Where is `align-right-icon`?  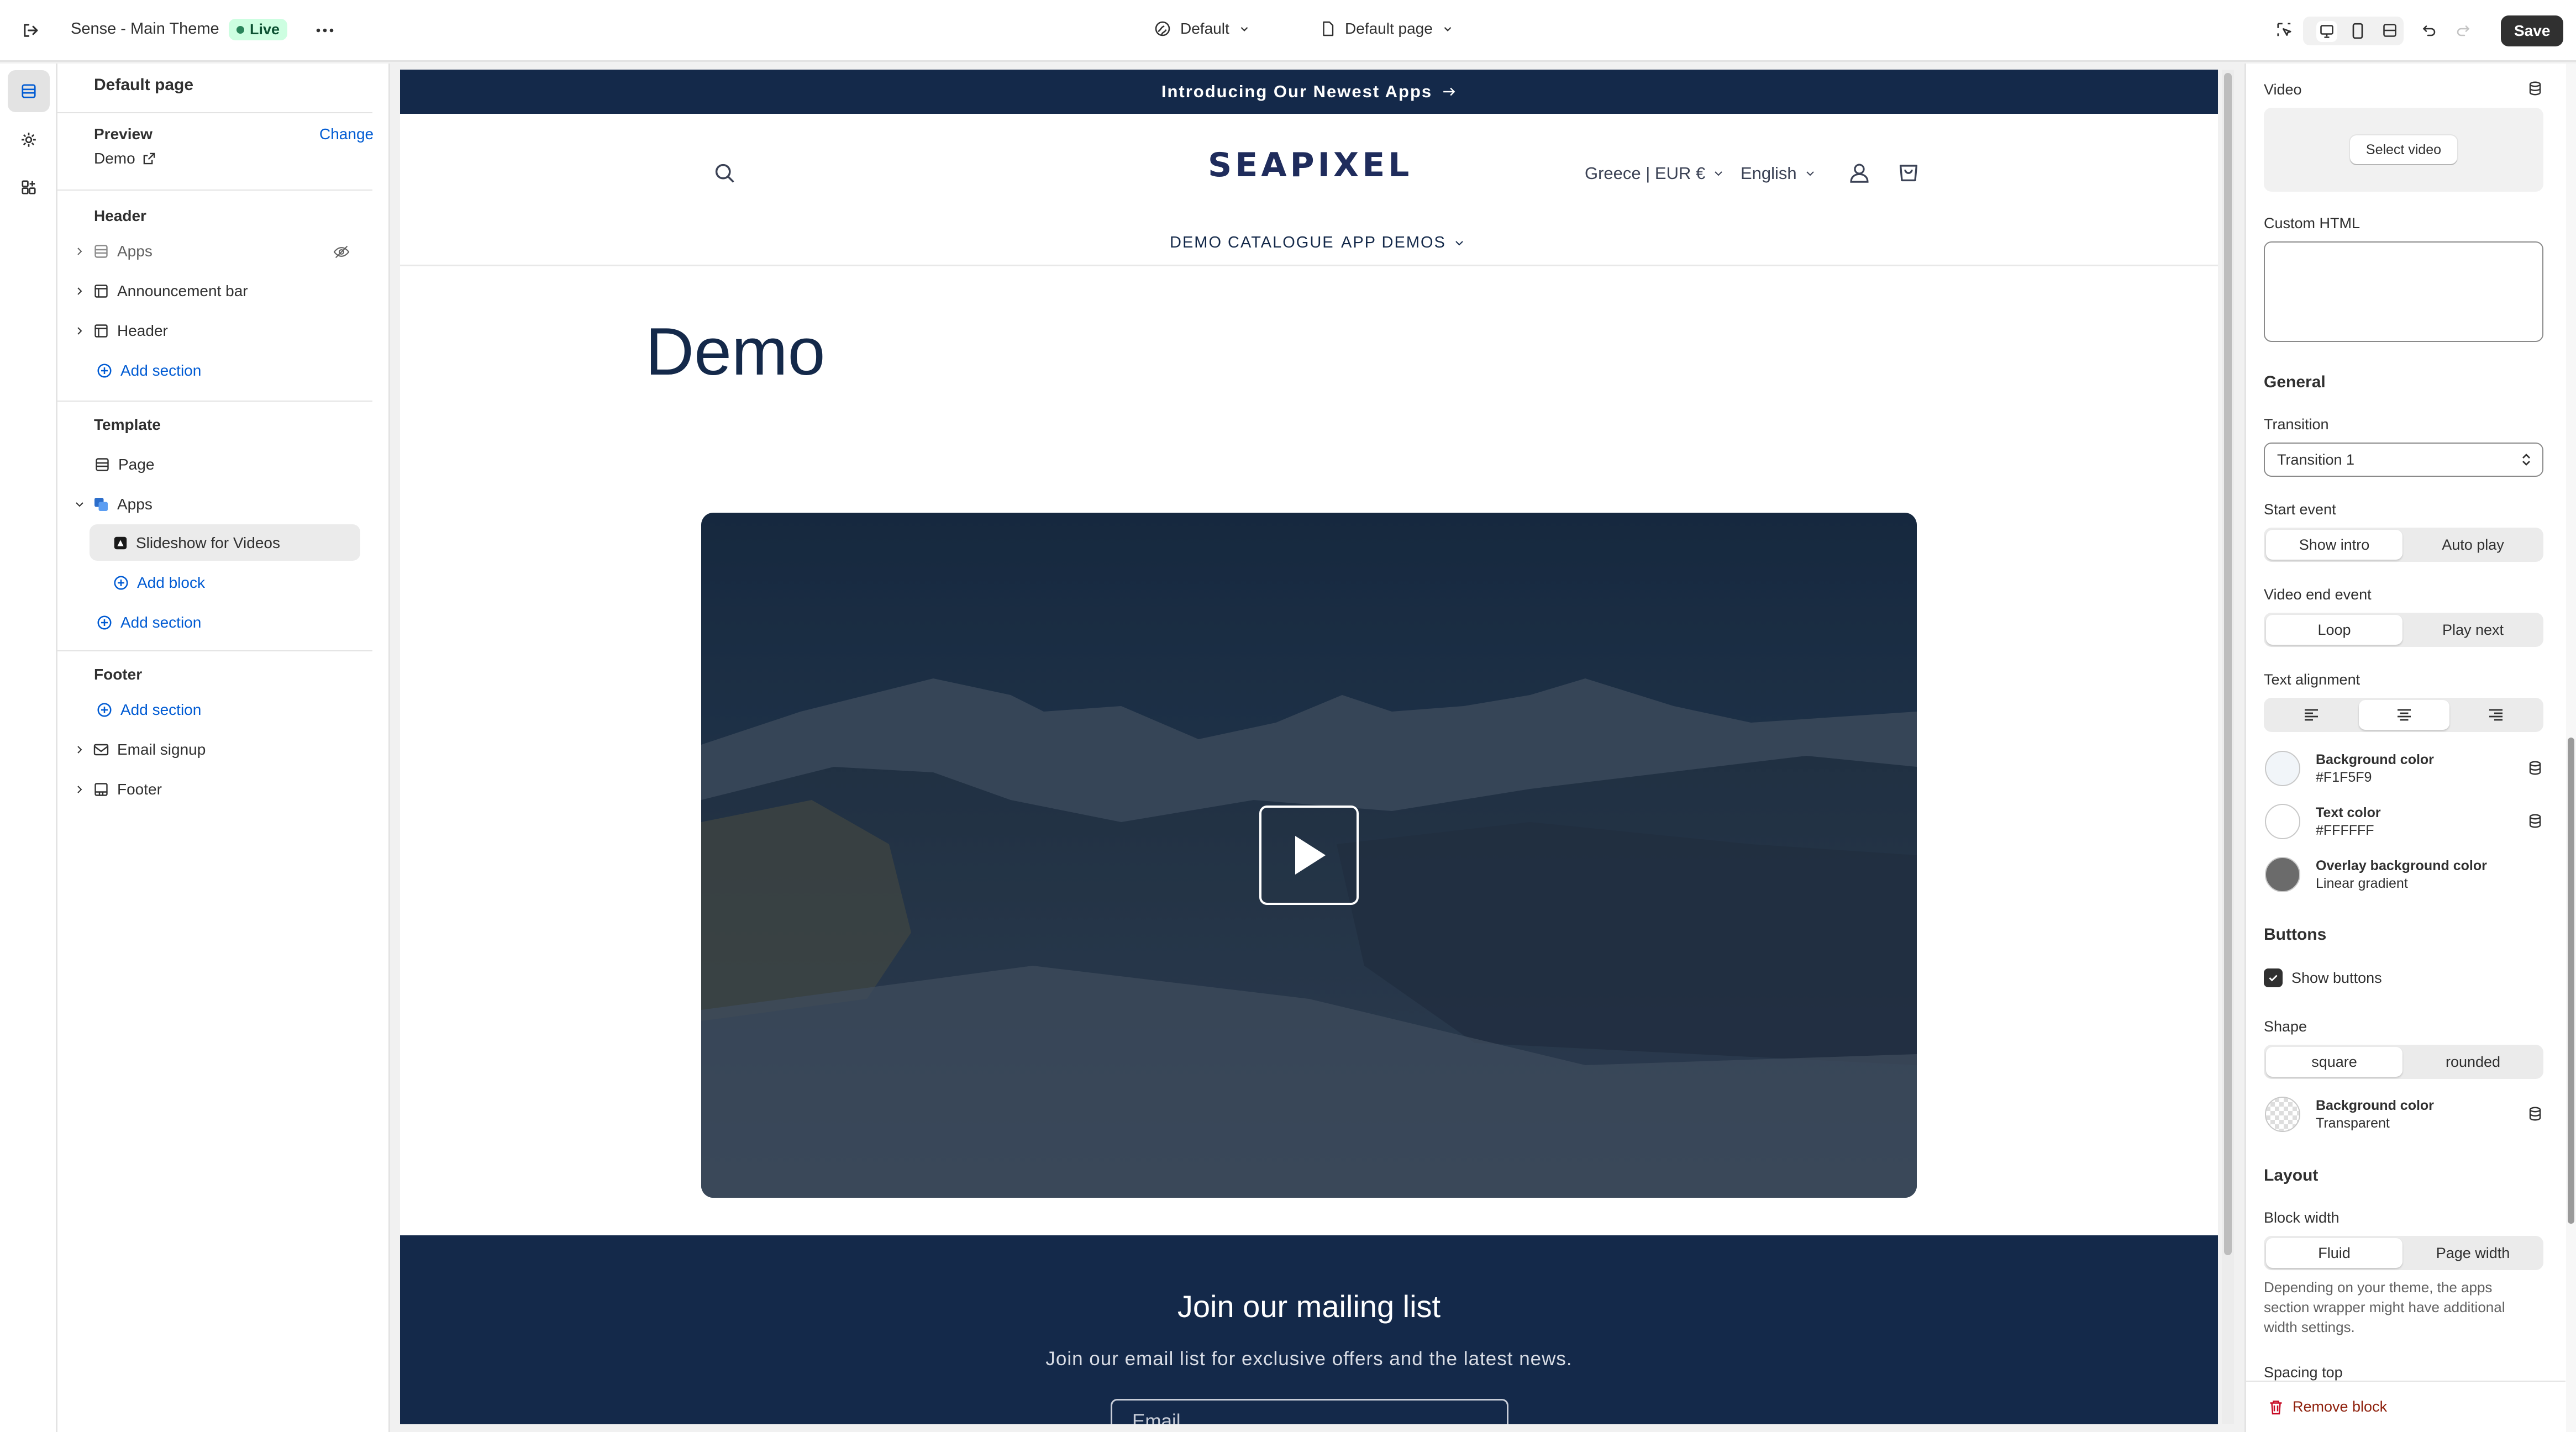
align-right-icon is located at coordinates (2496, 715).